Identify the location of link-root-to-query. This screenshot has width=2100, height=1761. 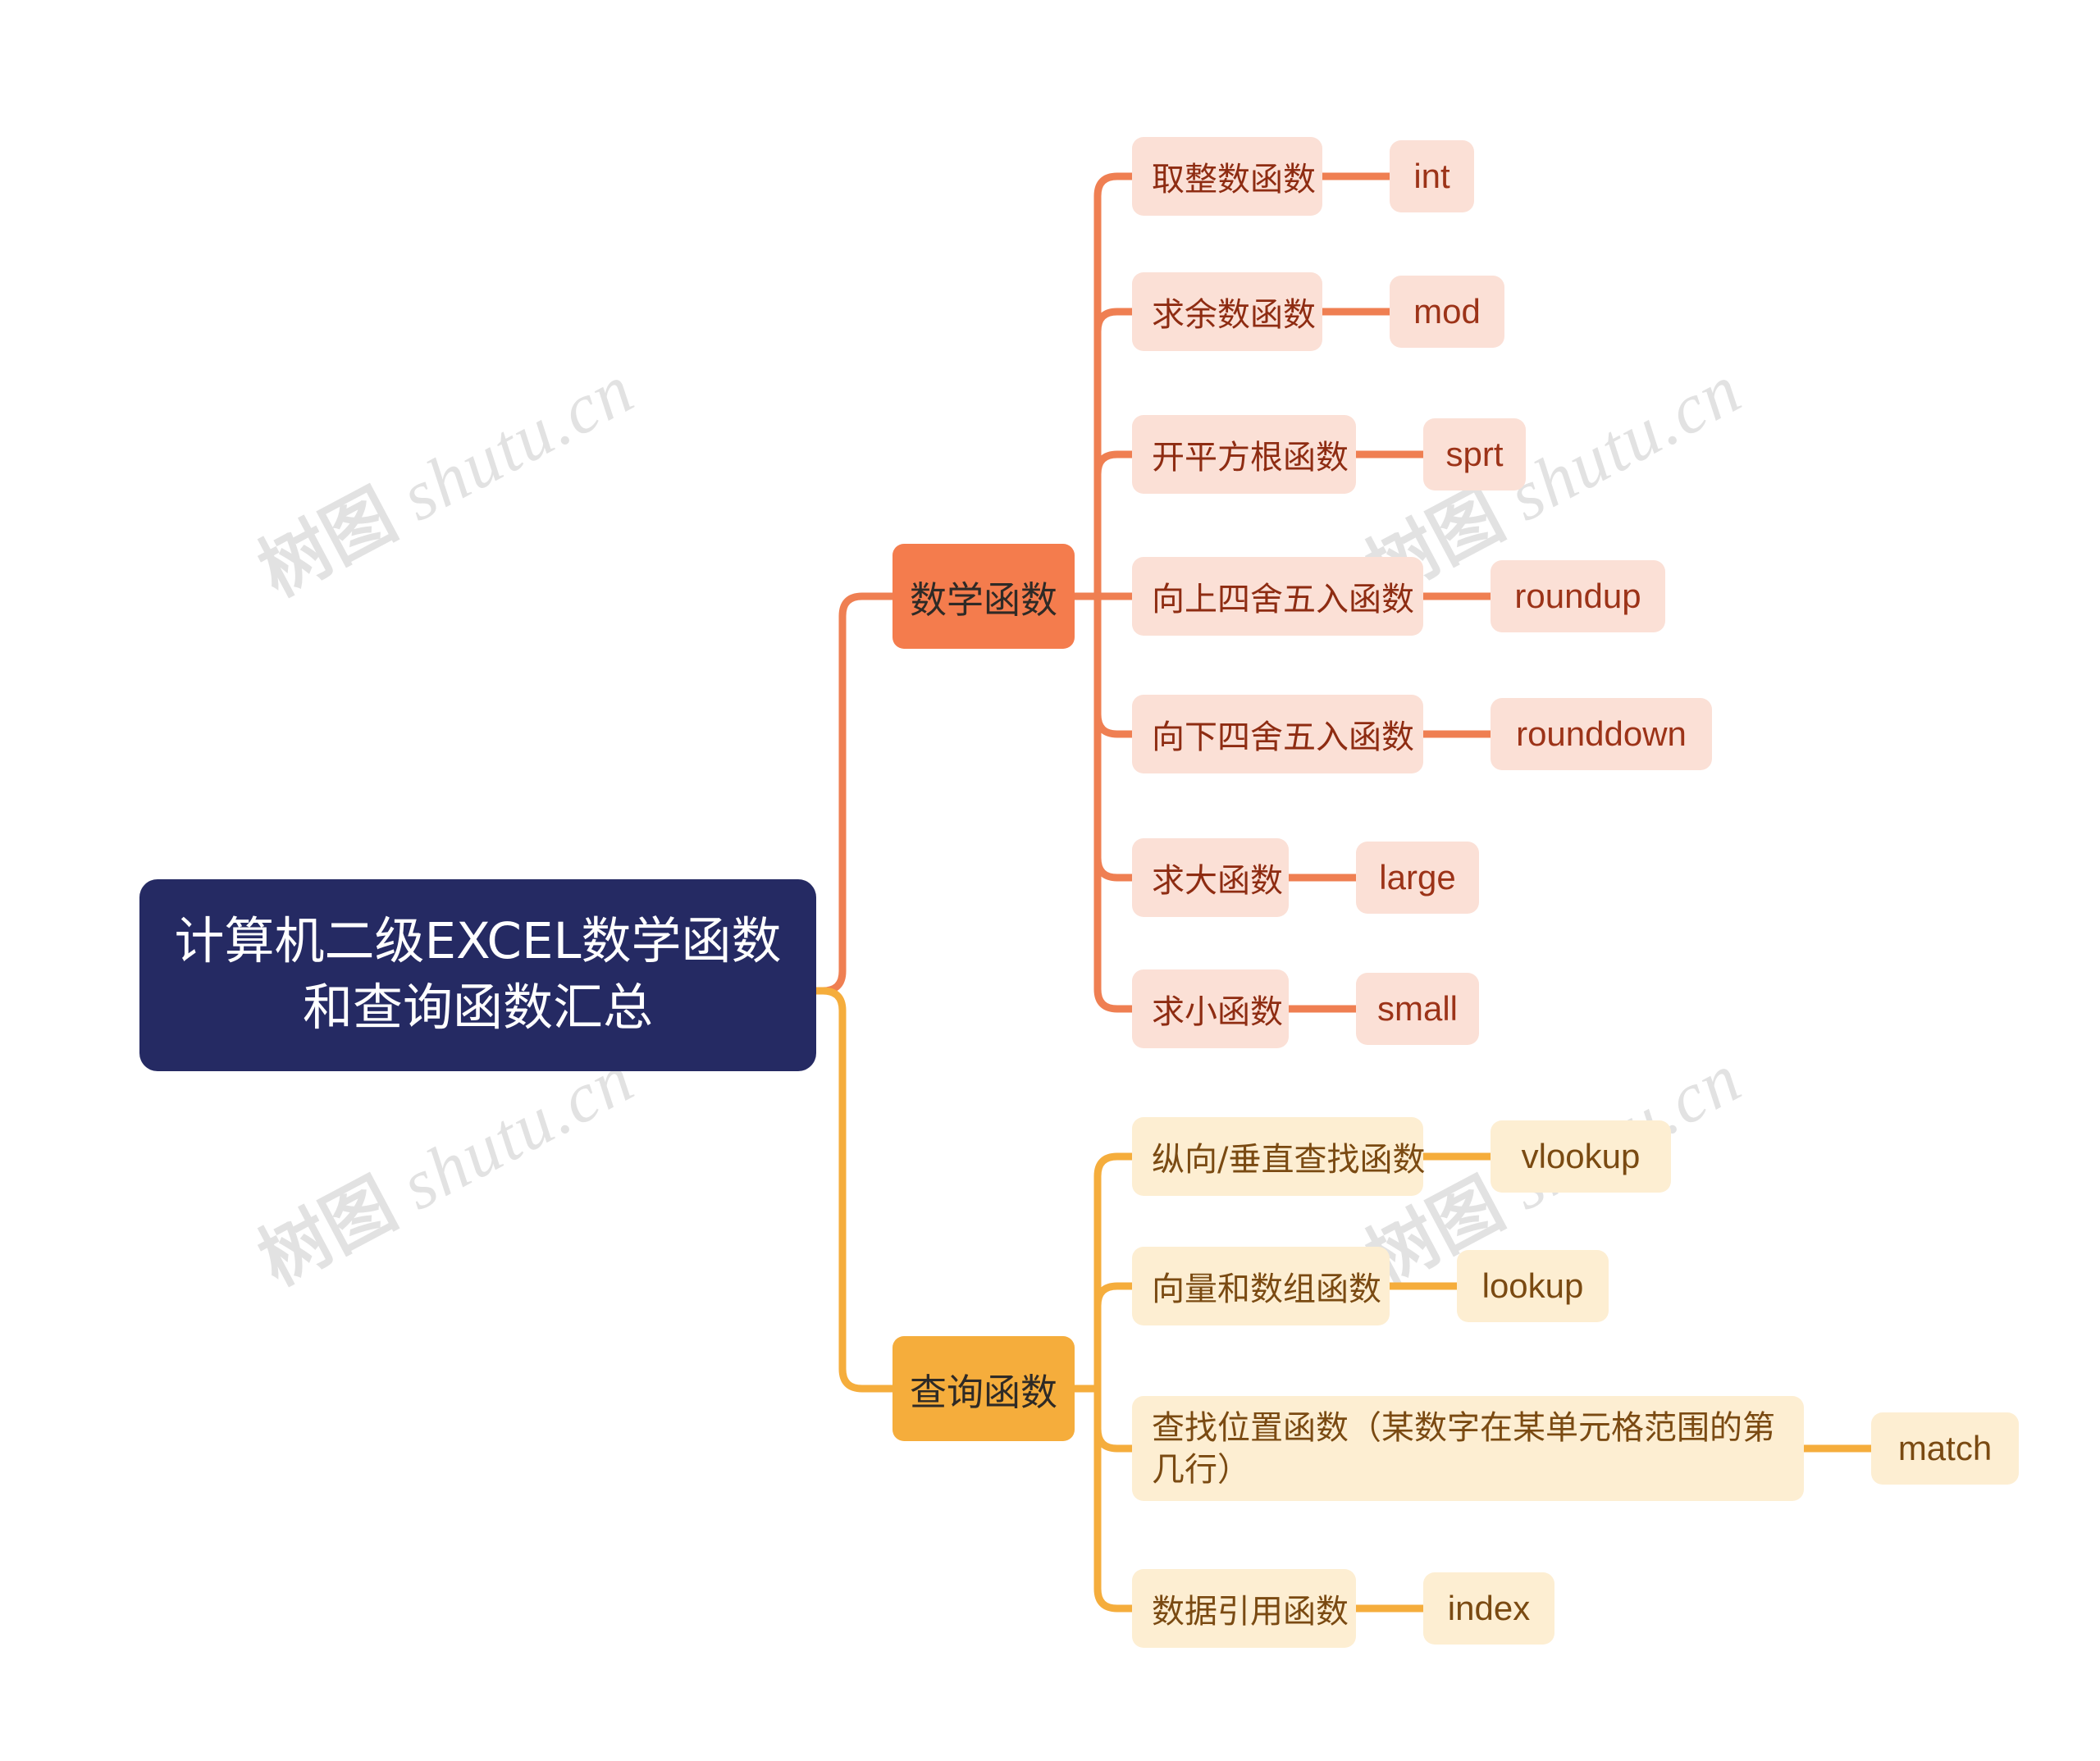
(855, 1190).